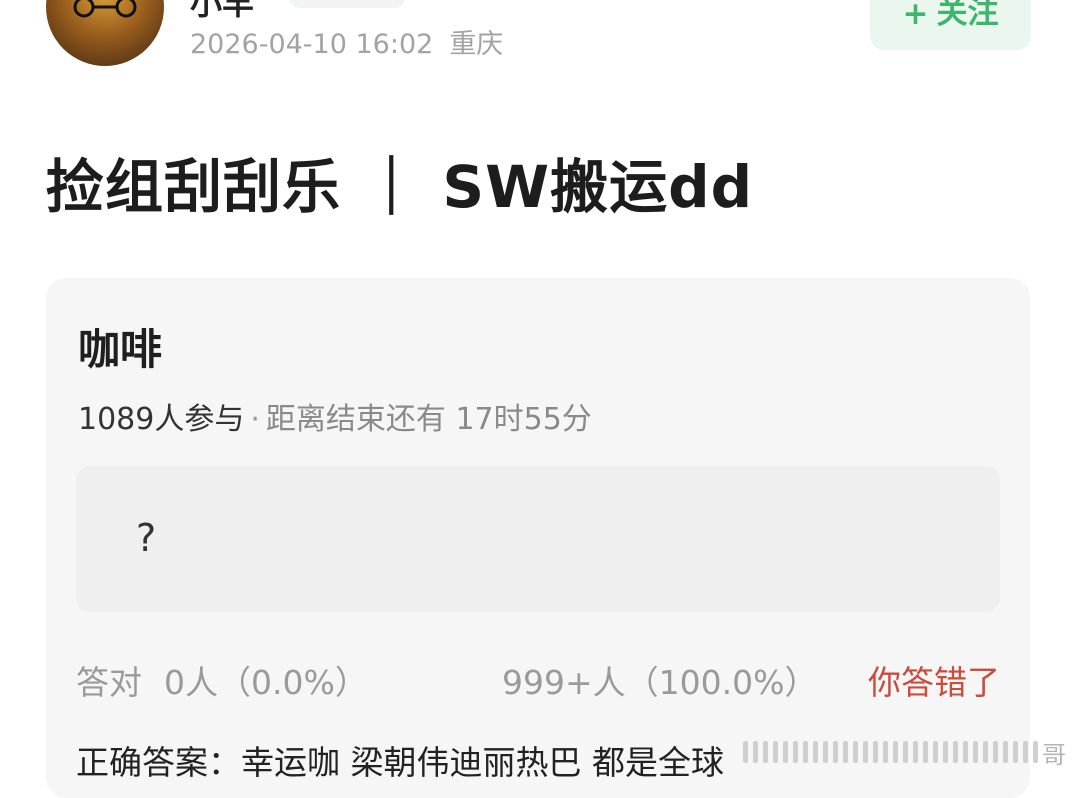 This screenshot has width=1076, height=798. Describe the element at coordinates (476, 44) in the screenshot. I see `post-location: 重庆` at that location.